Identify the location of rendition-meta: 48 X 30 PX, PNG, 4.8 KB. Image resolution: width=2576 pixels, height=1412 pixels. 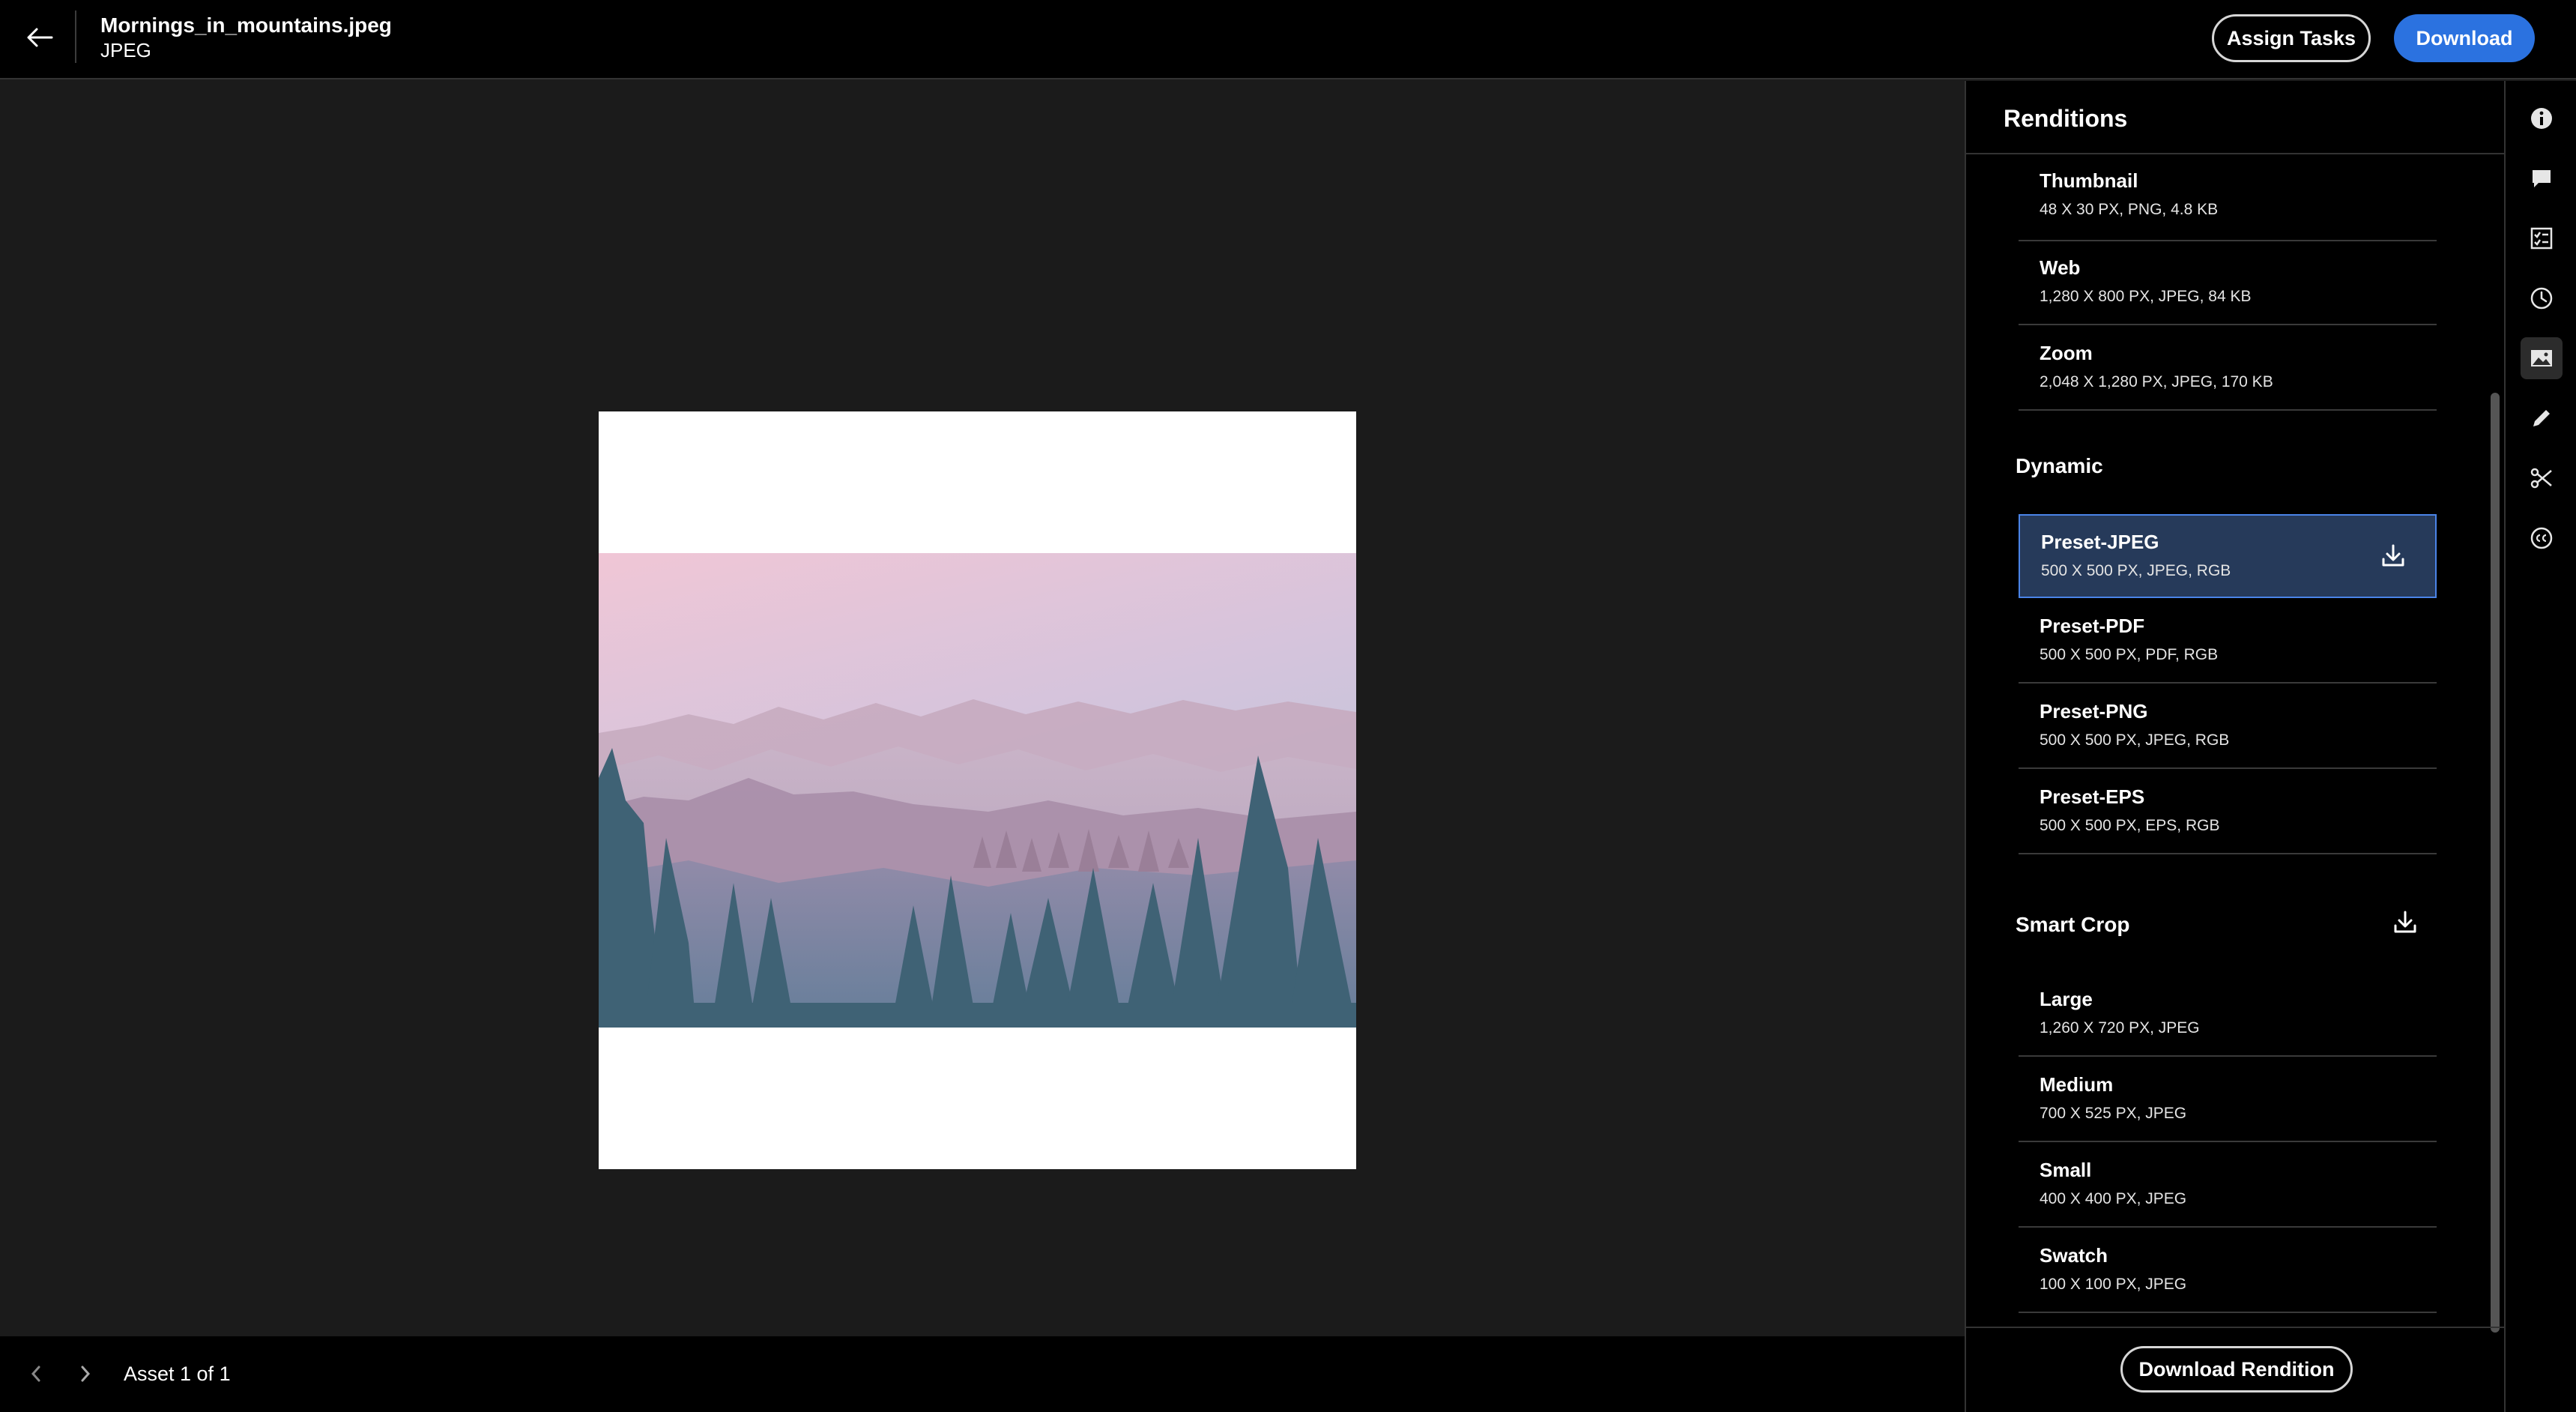
(2129, 209).